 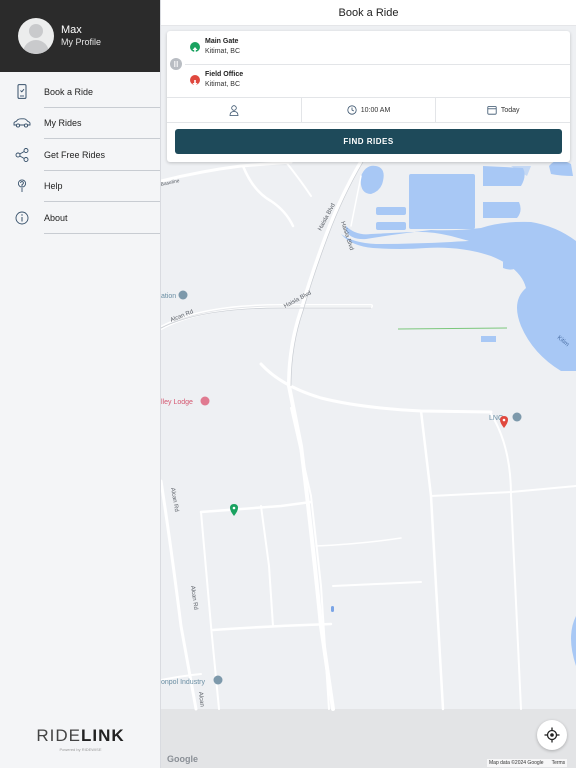 I want to click on my-location-button, so click(x=552, y=735).